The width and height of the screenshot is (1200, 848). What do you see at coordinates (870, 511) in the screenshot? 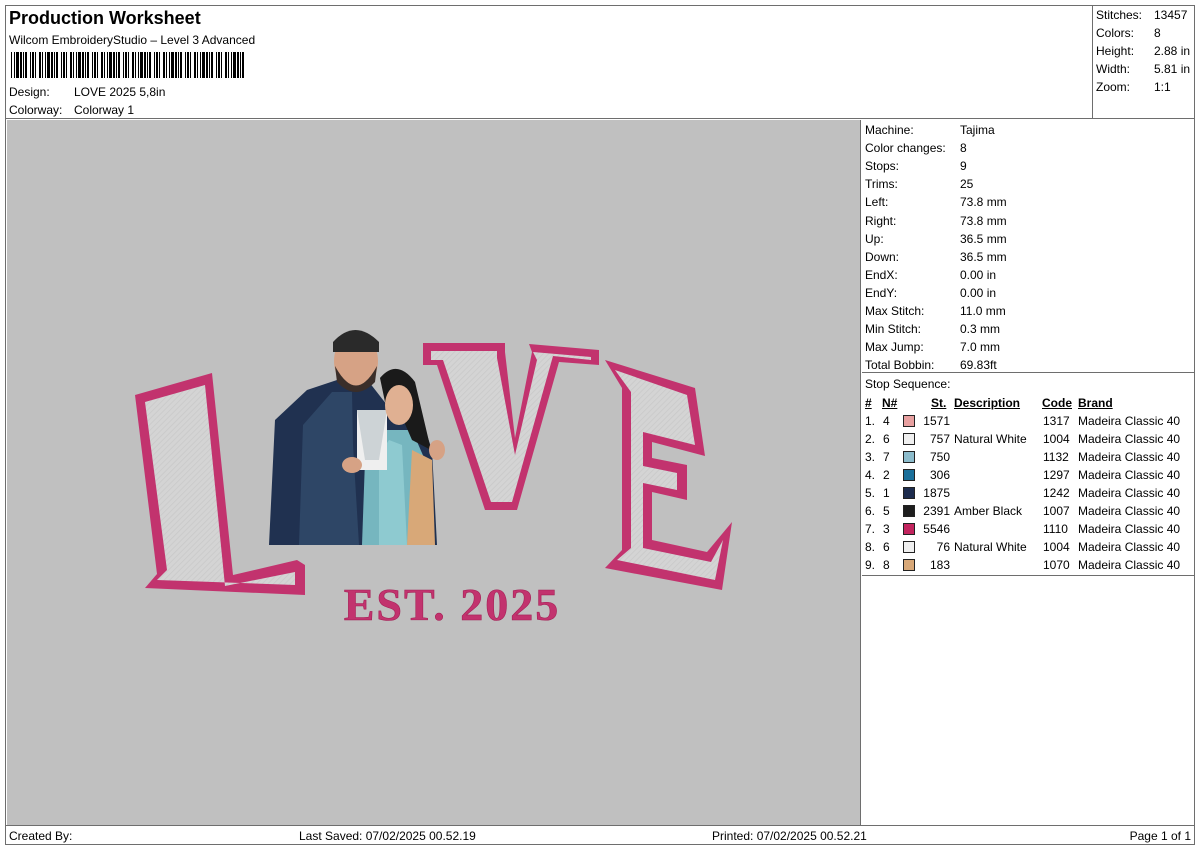
I see `stop-num: 6.` at bounding box center [870, 511].